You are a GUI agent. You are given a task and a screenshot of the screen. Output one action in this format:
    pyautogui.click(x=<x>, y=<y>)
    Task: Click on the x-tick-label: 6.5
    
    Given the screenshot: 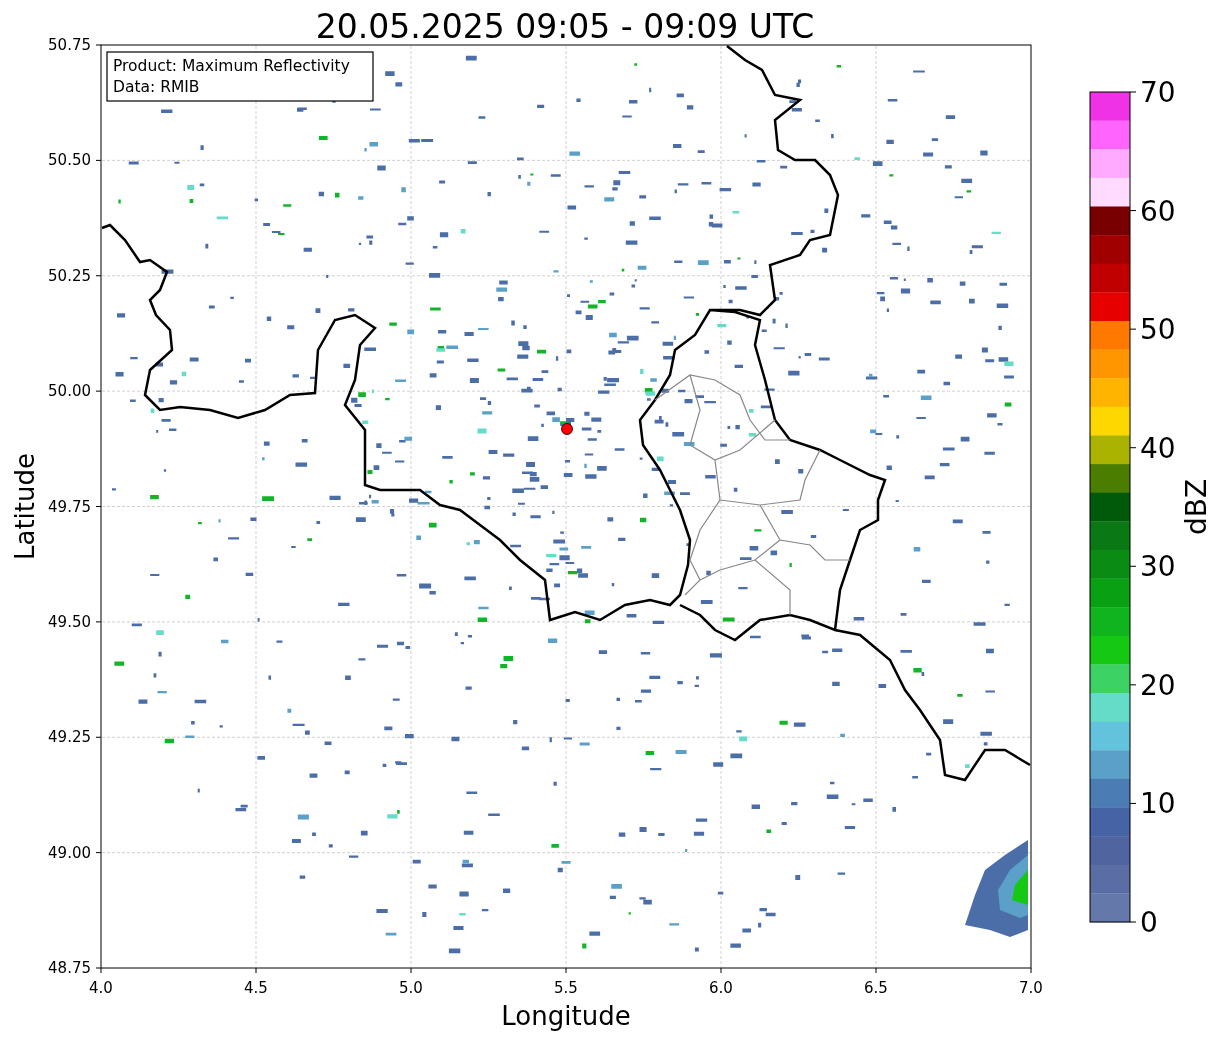 What is the action you would take?
    pyautogui.click(x=876, y=988)
    